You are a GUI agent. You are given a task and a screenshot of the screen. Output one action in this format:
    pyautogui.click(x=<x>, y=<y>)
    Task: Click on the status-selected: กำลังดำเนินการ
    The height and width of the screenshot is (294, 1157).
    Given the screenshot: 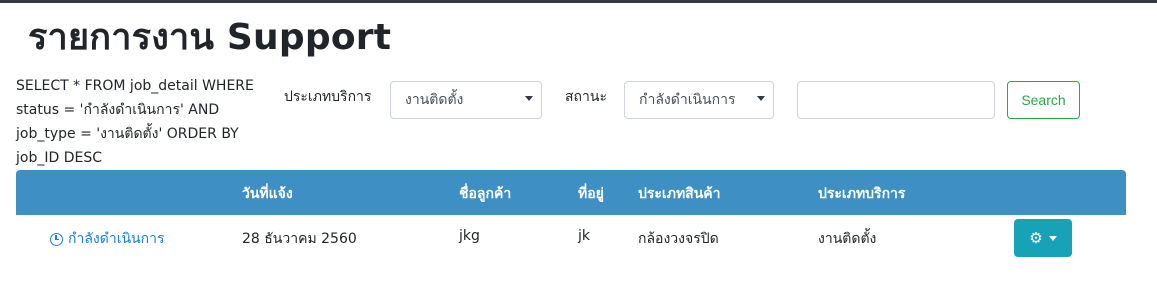 What is the action you would take?
    pyautogui.click(x=687, y=100)
    